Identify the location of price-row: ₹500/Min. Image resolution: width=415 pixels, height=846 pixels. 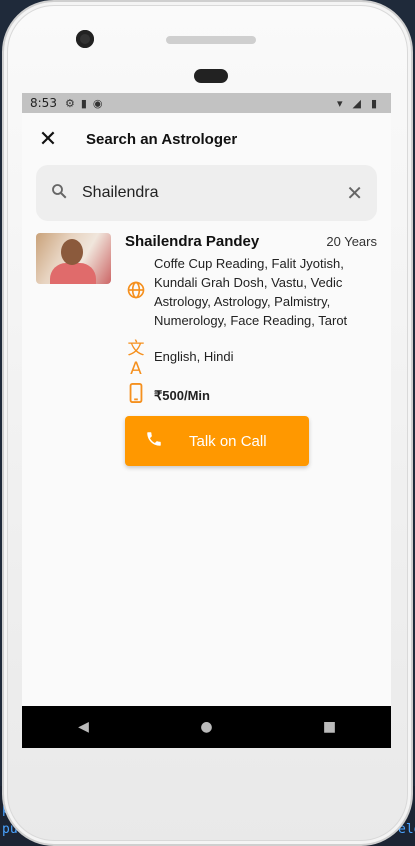
(251, 395).